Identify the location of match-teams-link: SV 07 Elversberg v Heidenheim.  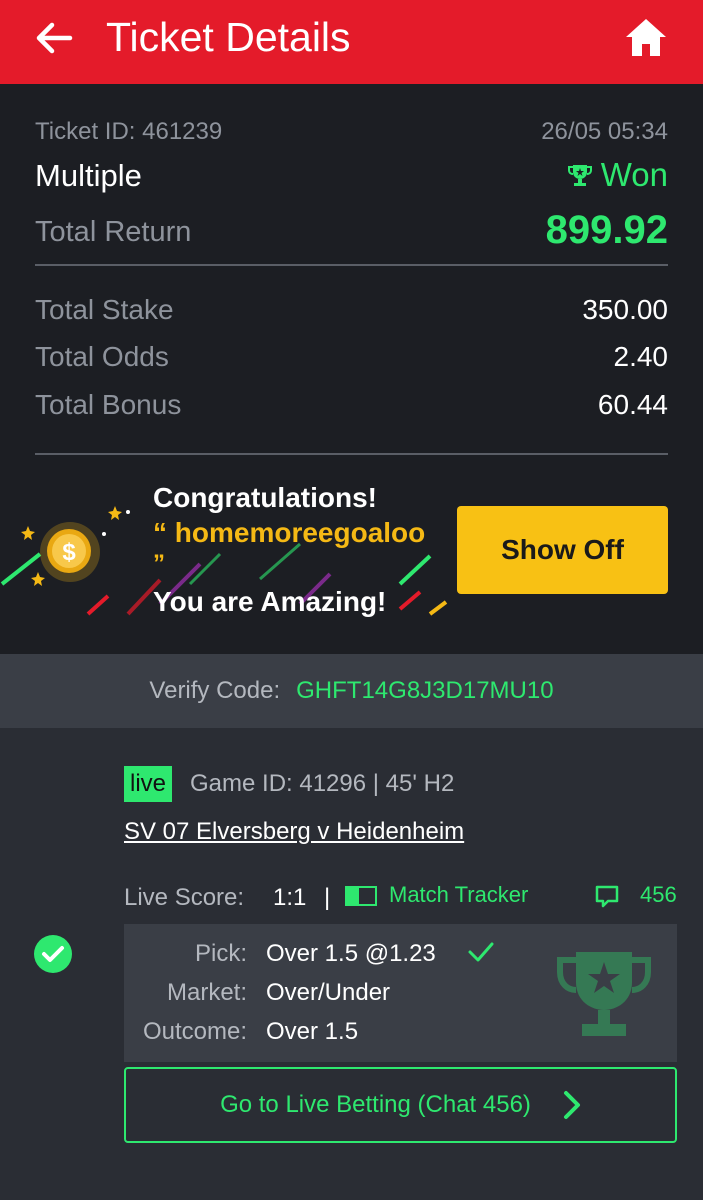
(294, 832).